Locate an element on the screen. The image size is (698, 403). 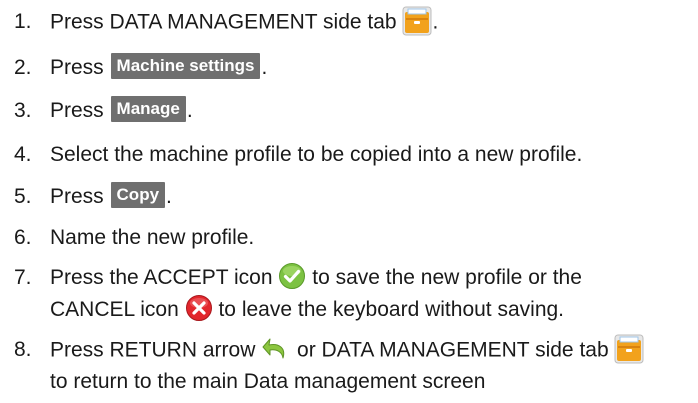
step-number: 3. is located at coordinates (23, 110).